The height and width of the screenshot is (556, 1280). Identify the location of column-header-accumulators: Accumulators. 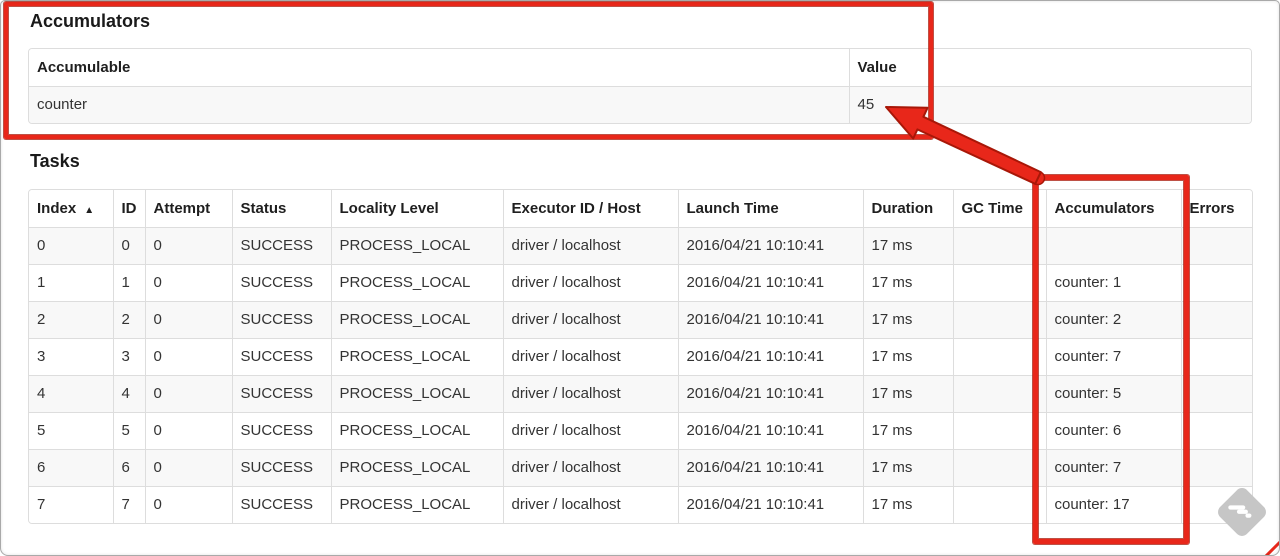
(1114, 209).